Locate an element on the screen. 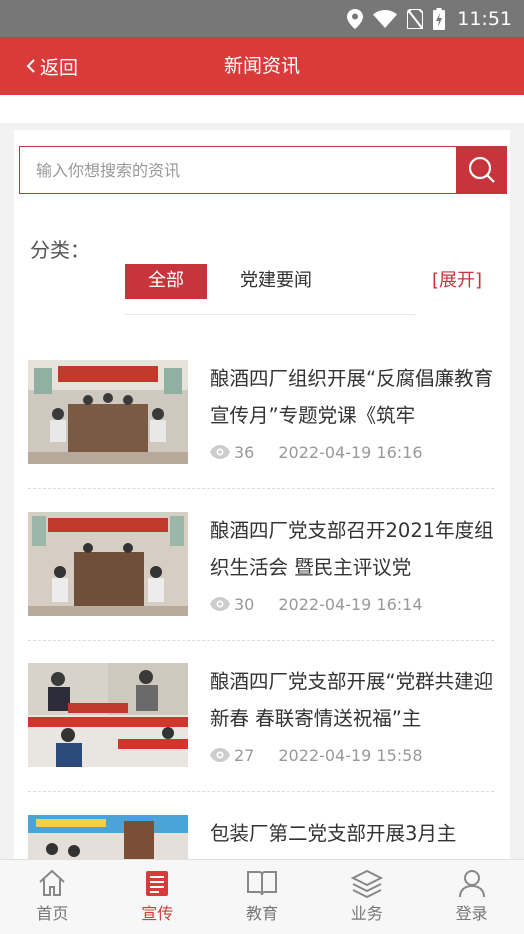 The height and width of the screenshot is (934, 524). category-label: 分类： is located at coordinates (60, 250).